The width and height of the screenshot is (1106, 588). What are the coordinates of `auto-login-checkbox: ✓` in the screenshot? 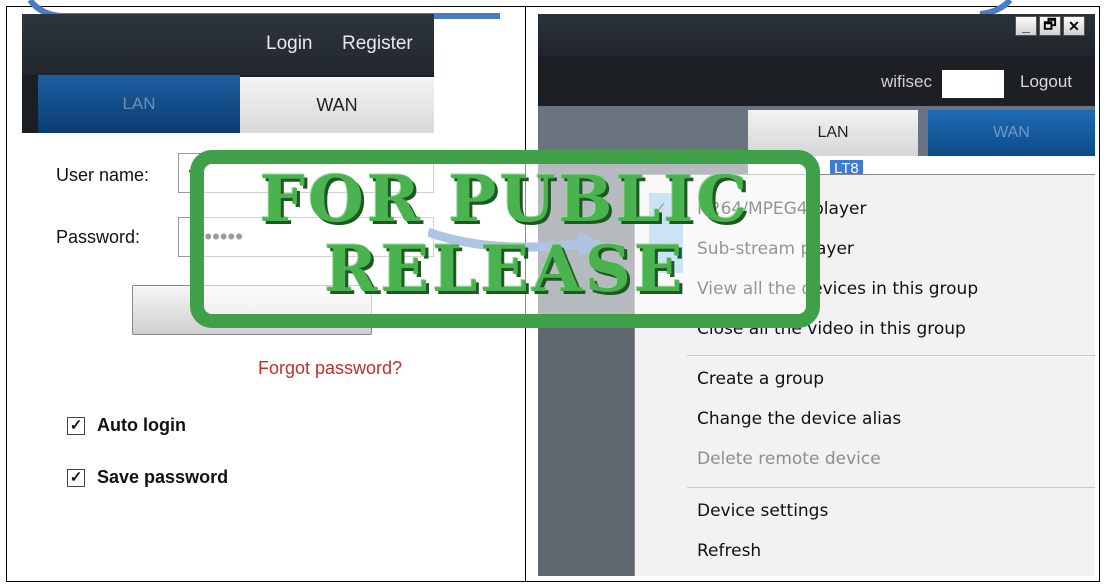 It's located at (76, 425).